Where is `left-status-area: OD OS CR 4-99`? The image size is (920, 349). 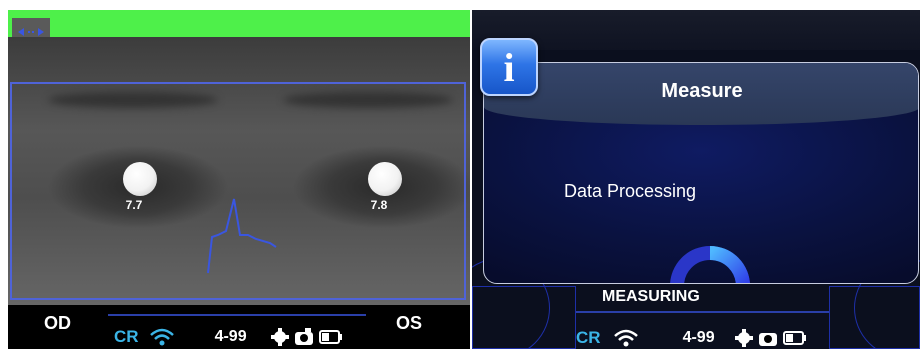
left-status-area: OD OS CR 4-99 is located at coordinates (239, 327).